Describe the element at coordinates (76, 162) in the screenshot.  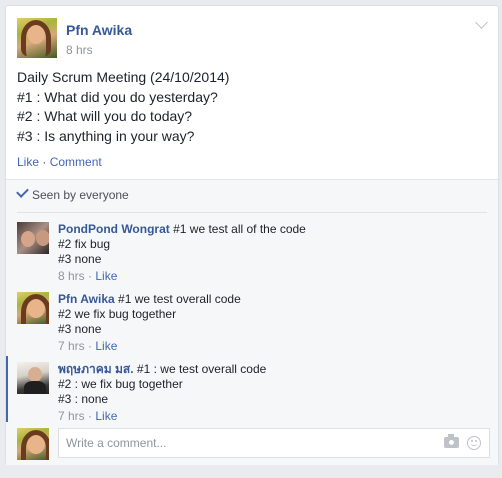
I see `comment-button: Comment` at that location.